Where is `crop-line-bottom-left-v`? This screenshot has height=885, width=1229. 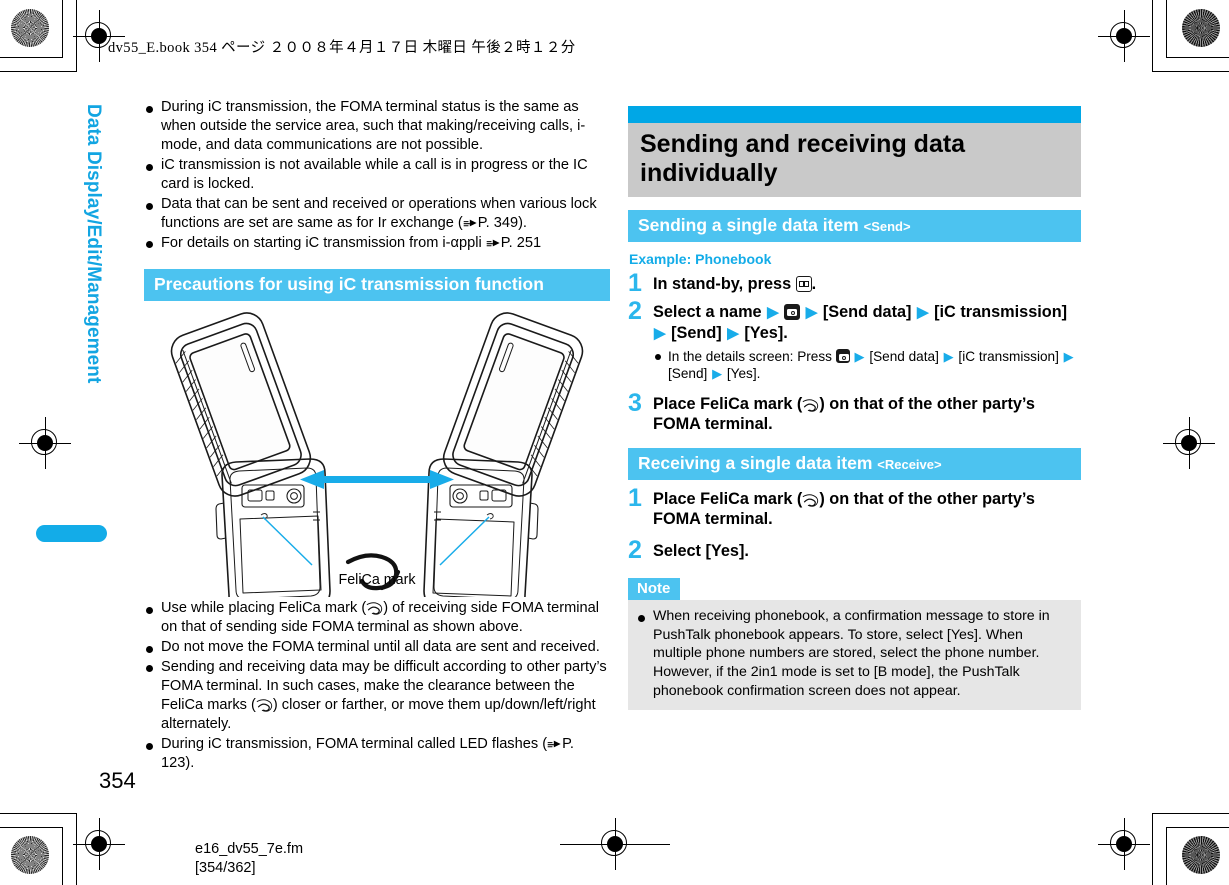
crop-line-bottom-left-v is located at coordinates (62, 856).